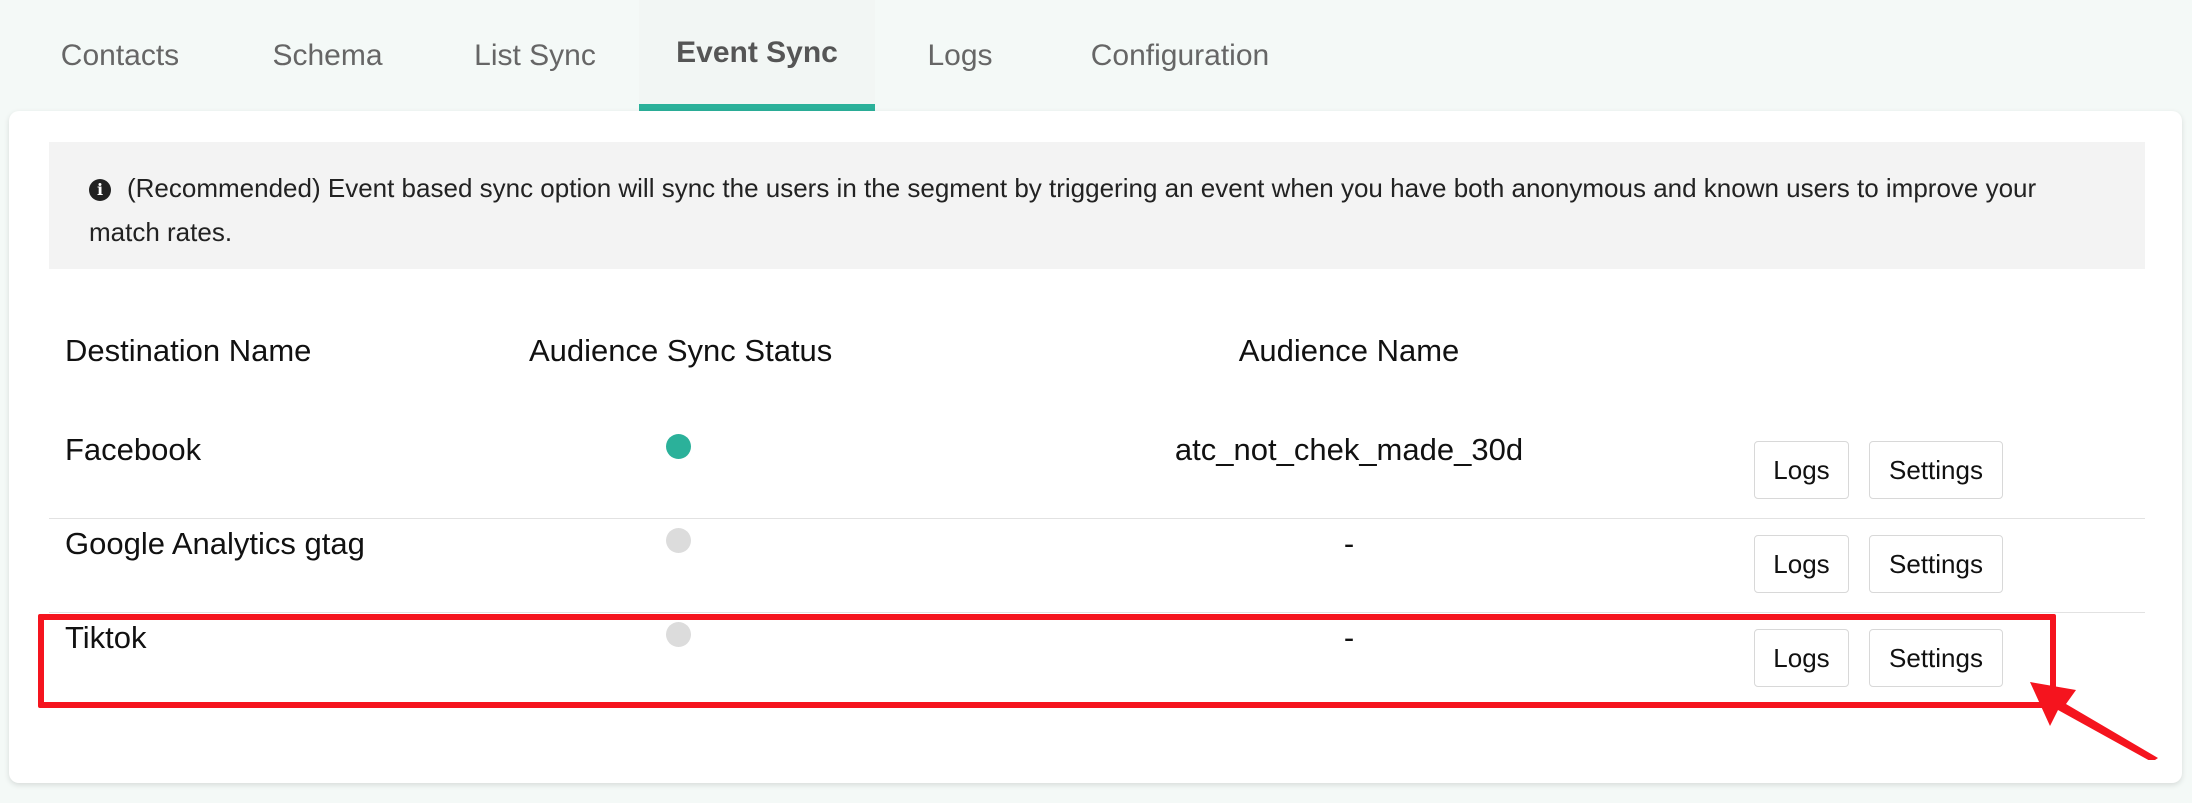 Image resolution: width=2192 pixels, height=803 pixels. What do you see at coordinates (1097, 659) in the screenshot?
I see `table-row: Tiktok - Logs Settings` at bounding box center [1097, 659].